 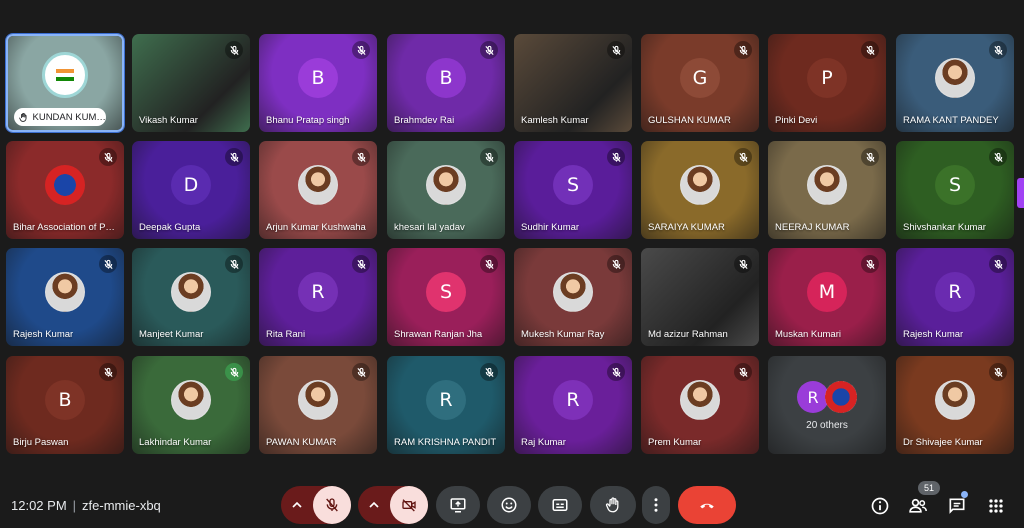 What do you see at coordinates (191, 297) in the screenshot?
I see `participant-tile: Manjeet Kumar` at bounding box center [191, 297].